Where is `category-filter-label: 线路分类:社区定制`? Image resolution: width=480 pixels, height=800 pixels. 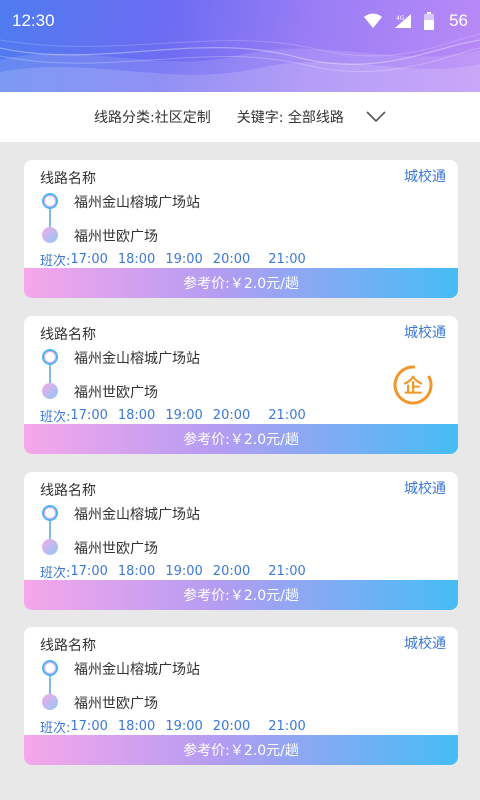
category-filter-label: 线路分类:社区定制 is located at coordinates (152, 118).